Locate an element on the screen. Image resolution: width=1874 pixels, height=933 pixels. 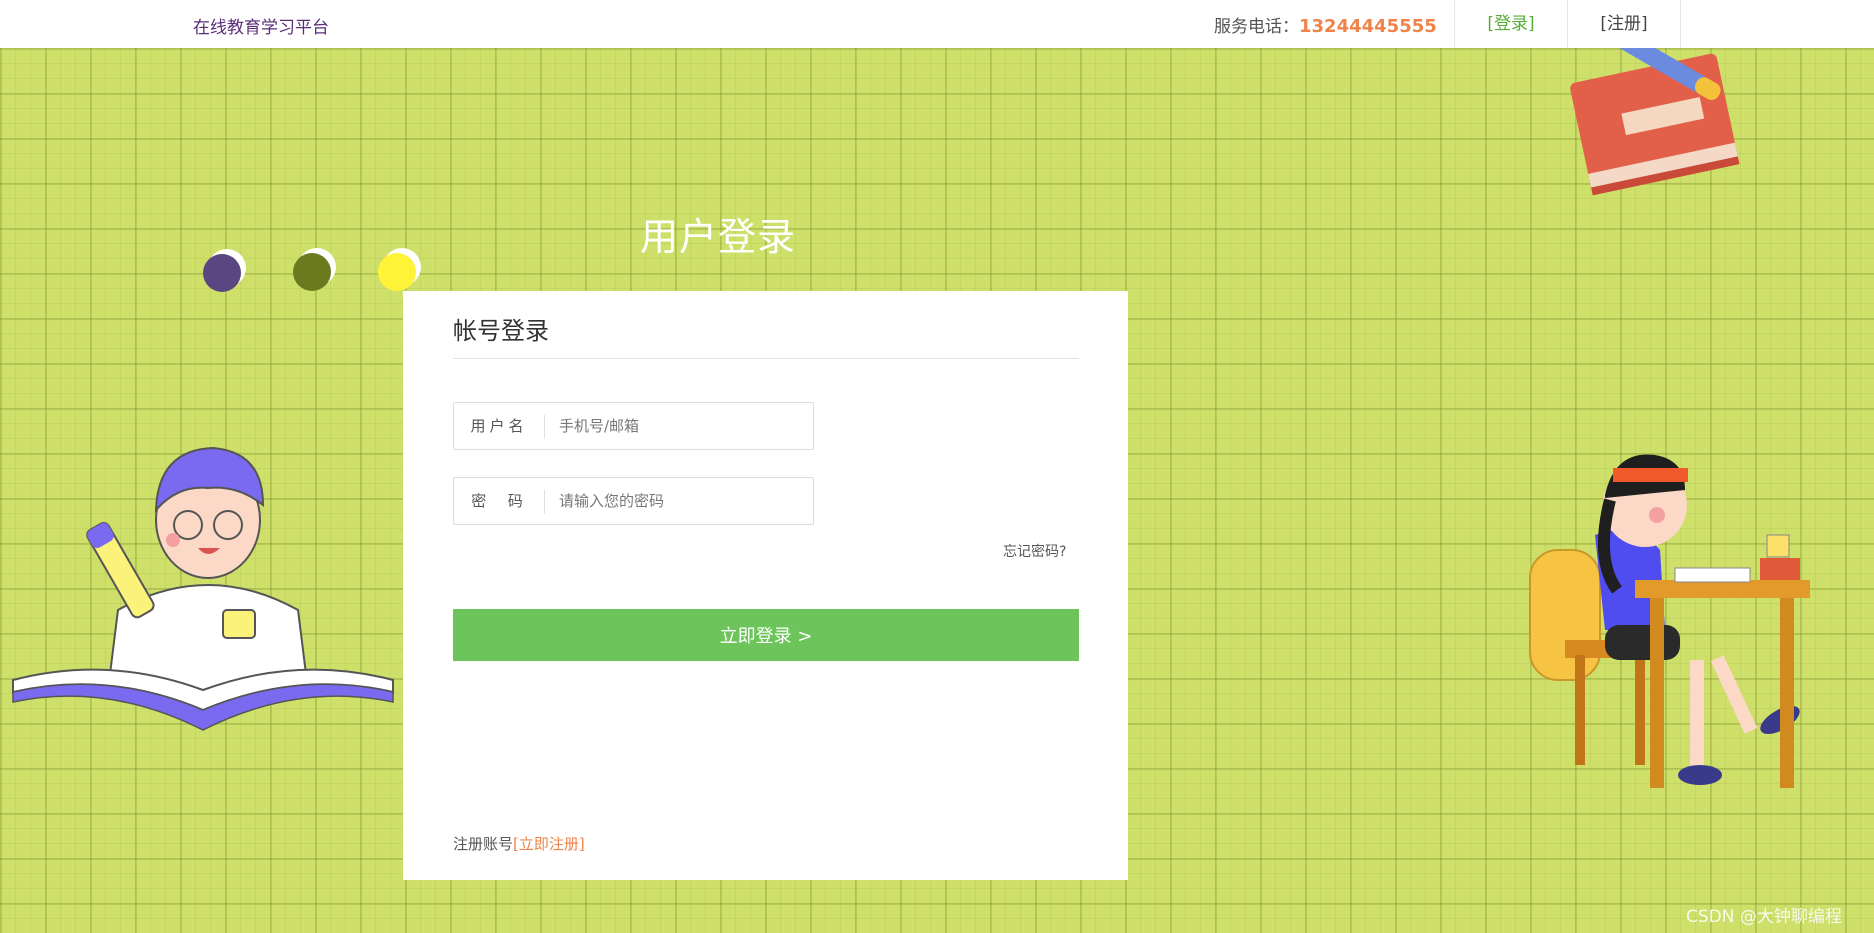
forgot-password-link: 忘记密码? is located at coordinates (1034, 551).